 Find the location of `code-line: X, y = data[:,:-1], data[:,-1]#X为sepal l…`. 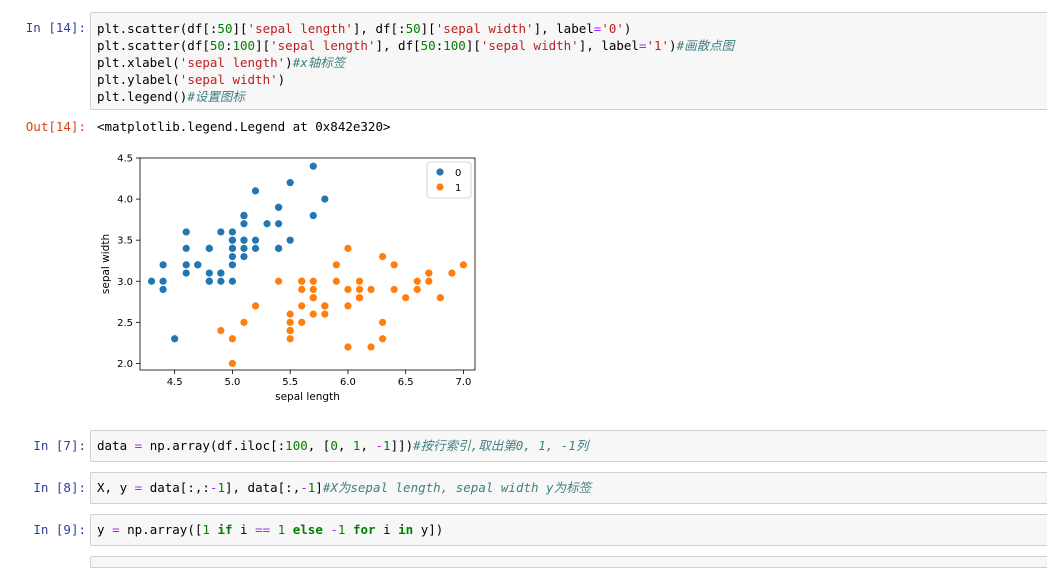

code-line: X, y = data[:,:-1], data[:,-1]#X为sepal l… is located at coordinates (344, 487).